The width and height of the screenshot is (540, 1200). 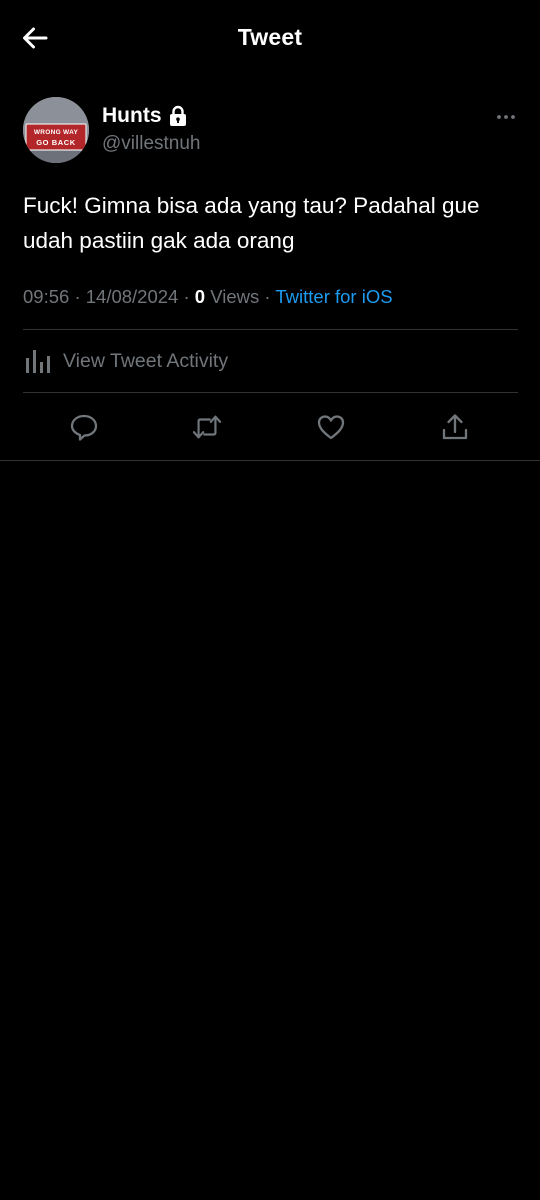 I want to click on retweet-button, so click(x=207, y=427).